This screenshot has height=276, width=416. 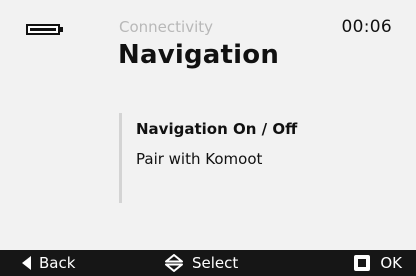 I want to click on clock-time: 00:06, so click(x=366, y=27).